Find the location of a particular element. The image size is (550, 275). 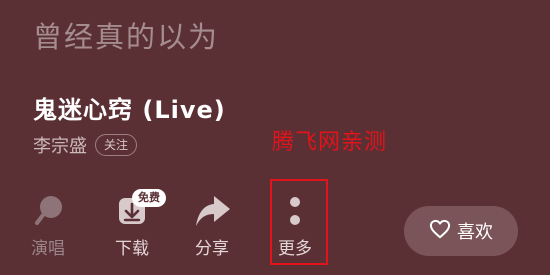

artist-row: 李宗盛 关注 is located at coordinates (85, 145).